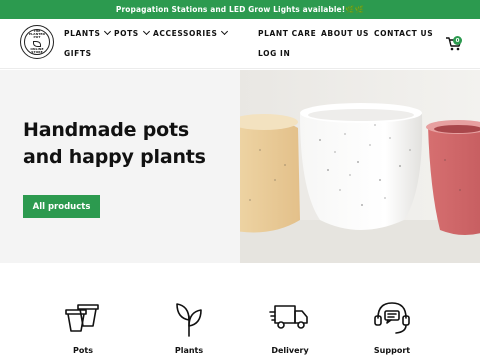 The height and width of the screenshot is (360, 480). I want to click on nav-plant-care-label: PLANT CARE, so click(287, 33).